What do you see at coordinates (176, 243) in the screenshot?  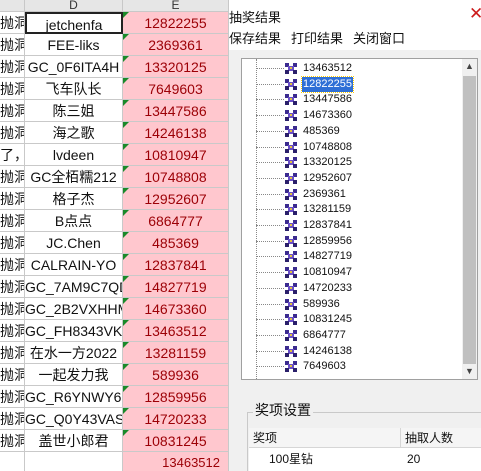 I see `cell-id: 485369` at bounding box center [176, 243].